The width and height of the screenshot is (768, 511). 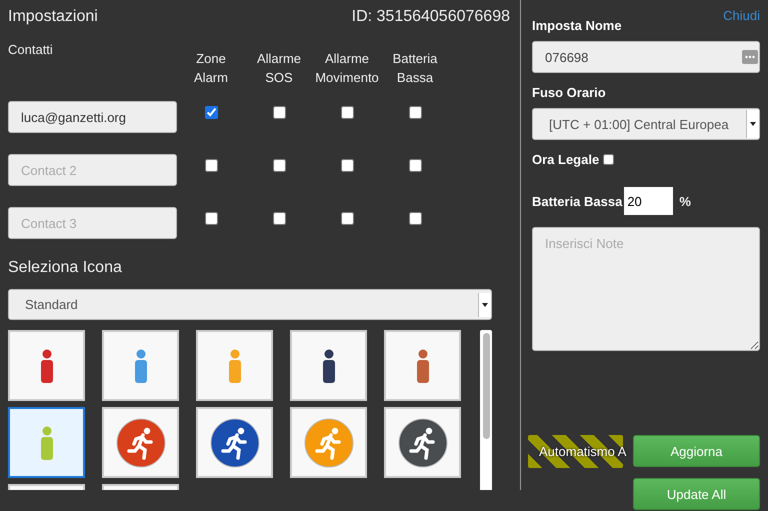 I want to click on contacts-label: Contatti, so click(x=31, y=49).